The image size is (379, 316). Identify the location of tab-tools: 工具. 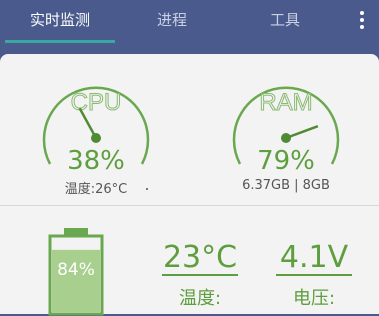
(285, 20).